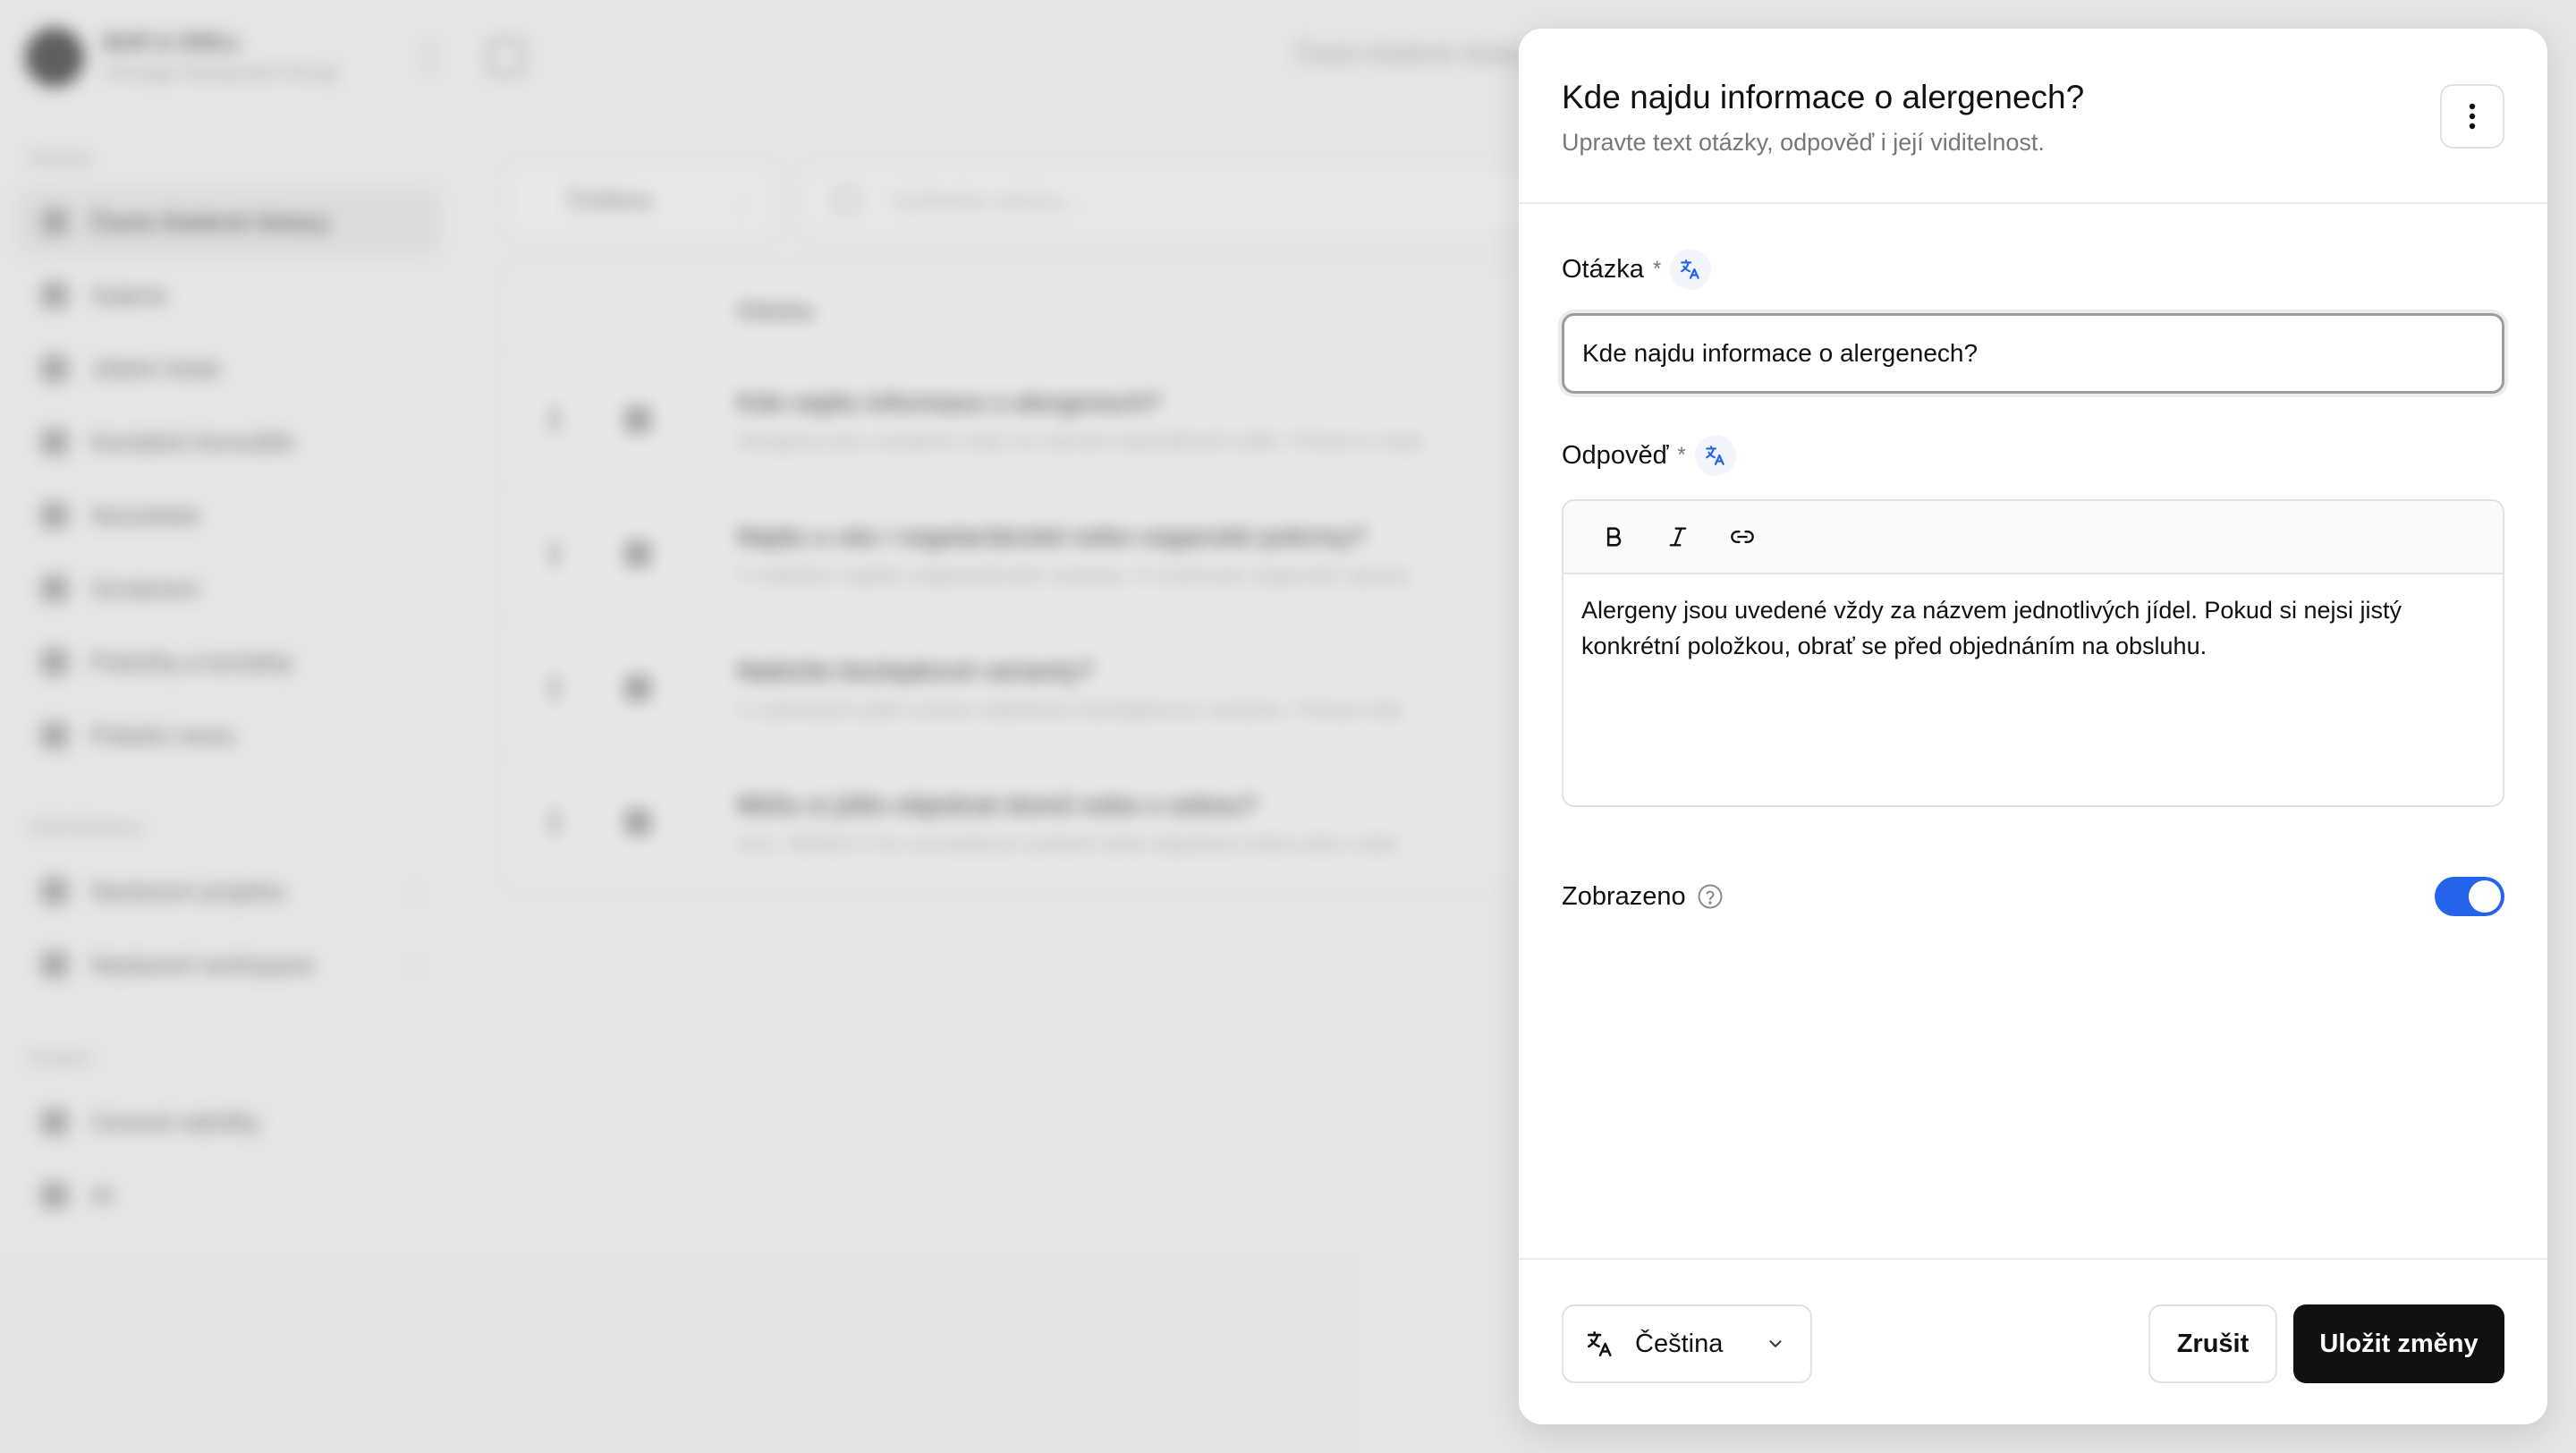 The width and height of the screenshot is (2576, 1453). I want to click on visibility-row: Zobrazeno, so click(2033, 896).